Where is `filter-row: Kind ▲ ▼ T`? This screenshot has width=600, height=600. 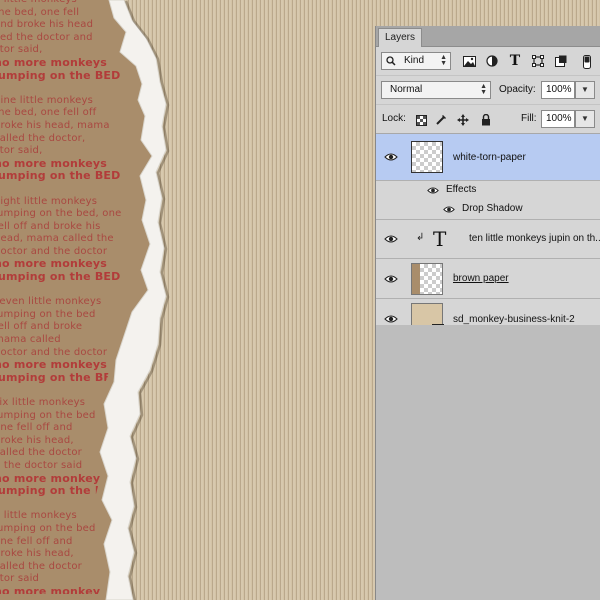
filter-row: Kind ▲ ▼ T is located at coordinates (488, 61).